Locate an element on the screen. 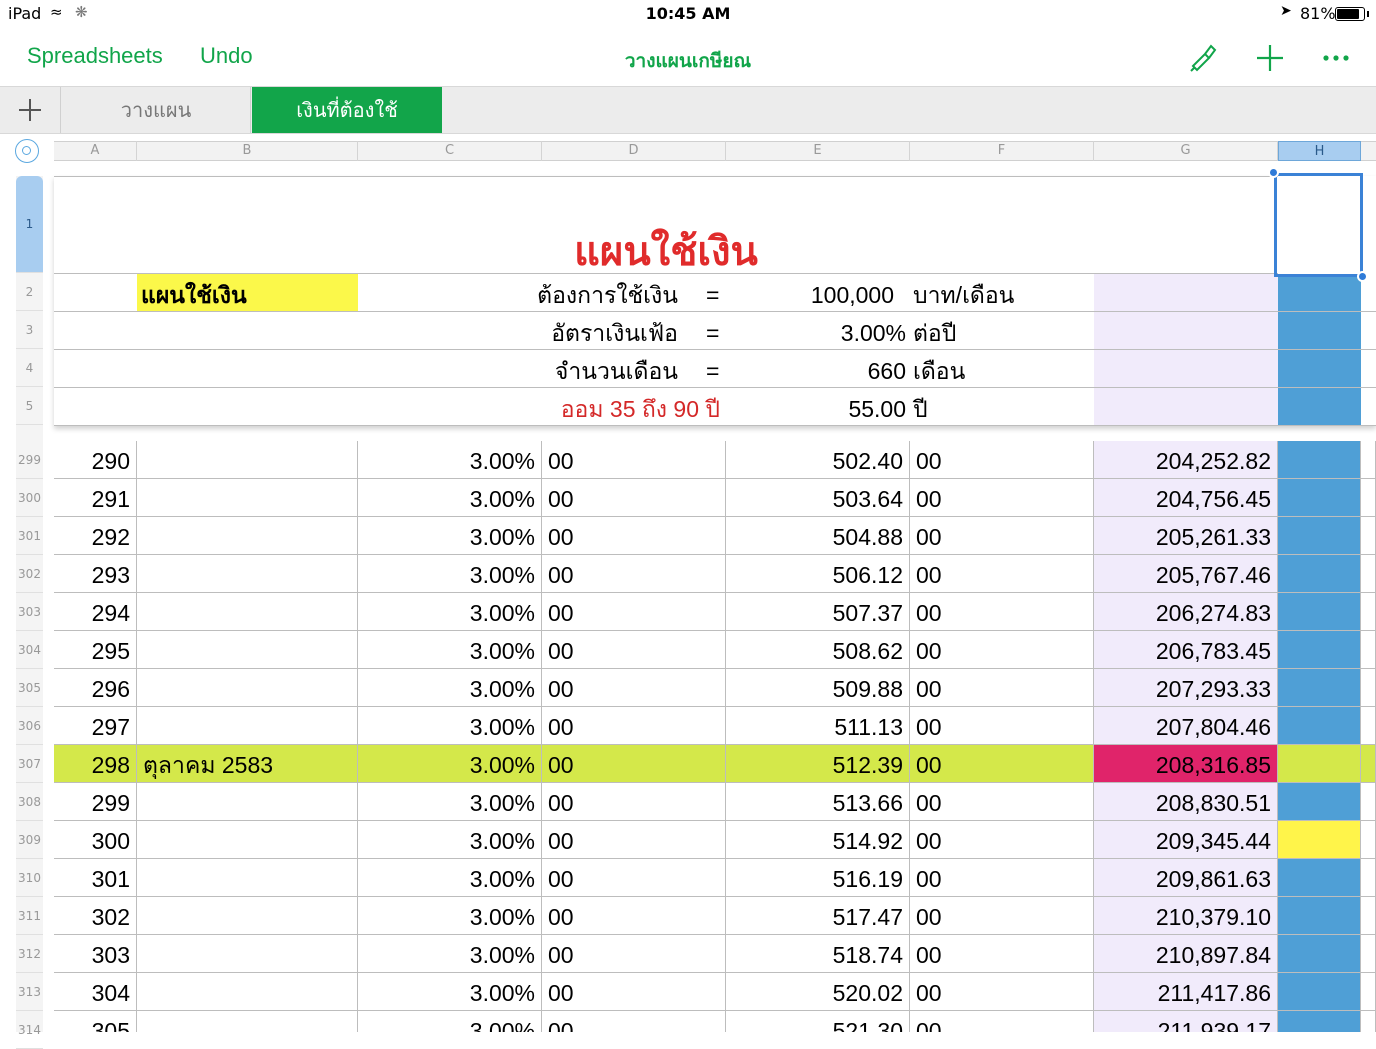 This screenshot has height=1049, width=1376. cell-g2 is located at coordinates (1186, 292).